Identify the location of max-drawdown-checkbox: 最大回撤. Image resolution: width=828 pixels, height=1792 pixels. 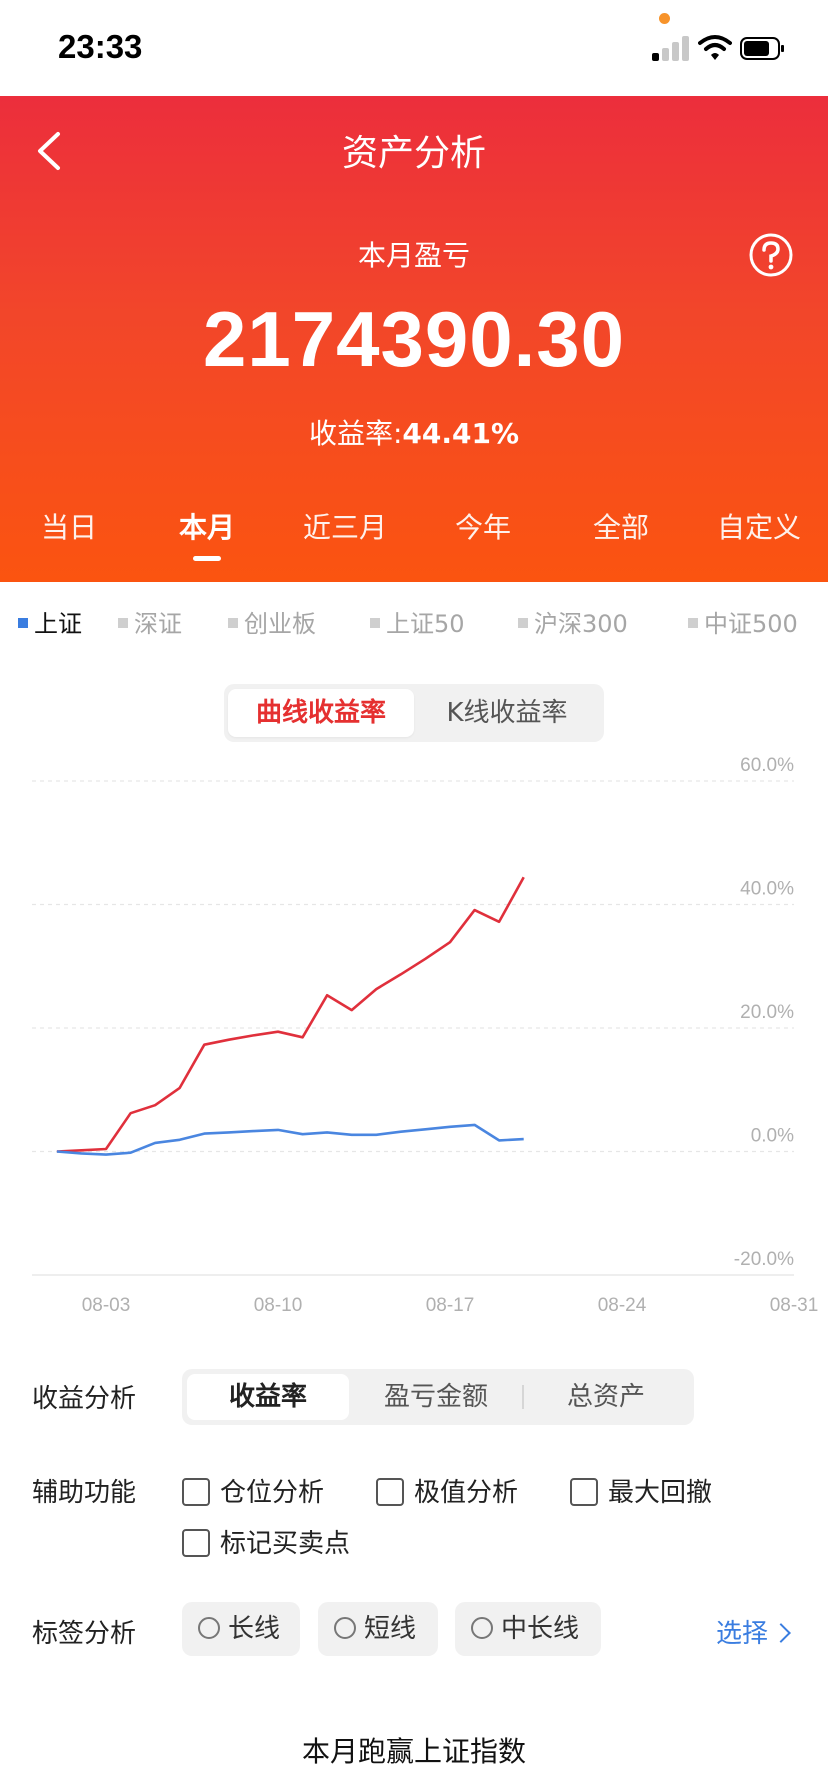
(641, 1490).